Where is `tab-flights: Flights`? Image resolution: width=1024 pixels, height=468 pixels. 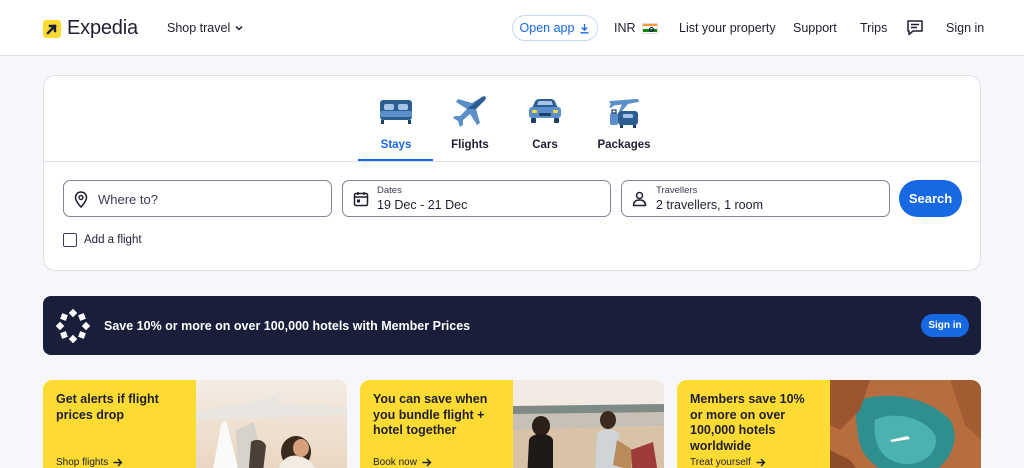 tab-flights: Flights is located at coordinates (470, 121).